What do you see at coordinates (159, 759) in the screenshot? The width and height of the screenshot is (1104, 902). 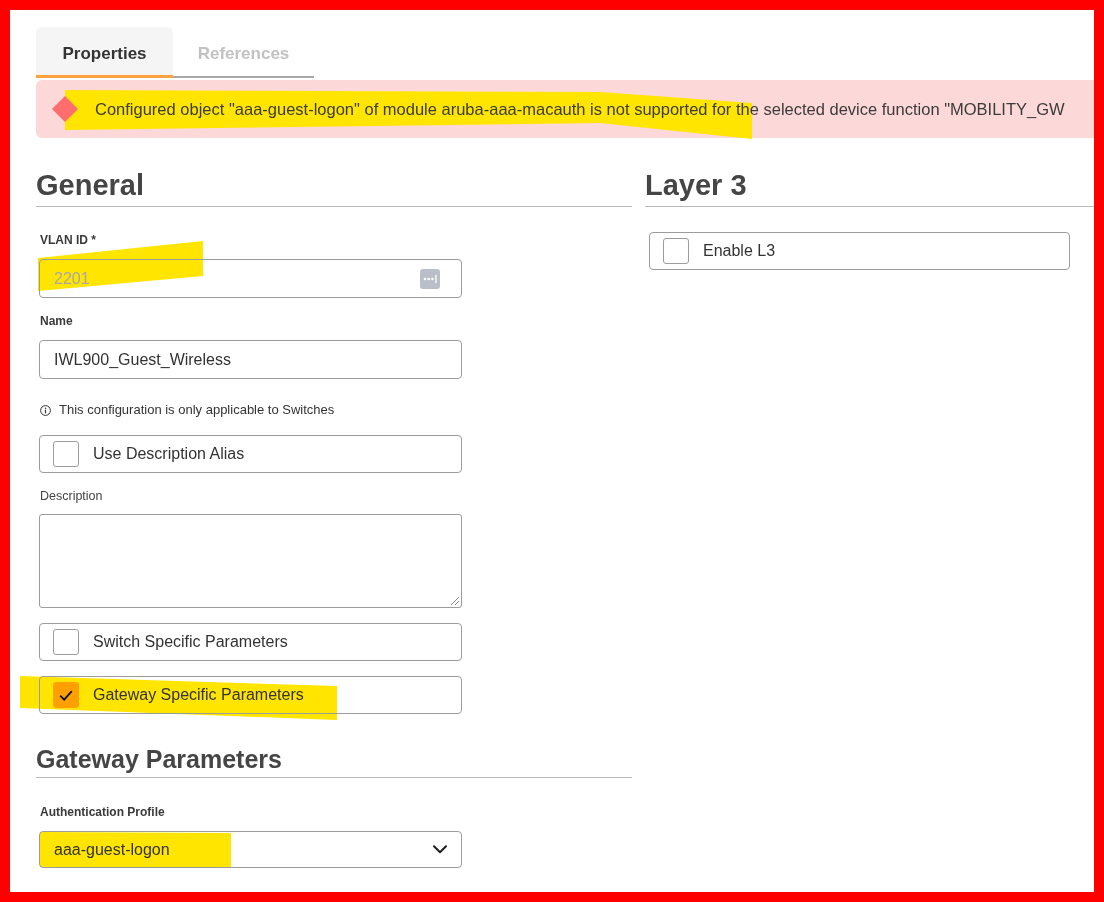 I see `section-heading: Gateway Parameters` at bounding box center [159, 759].